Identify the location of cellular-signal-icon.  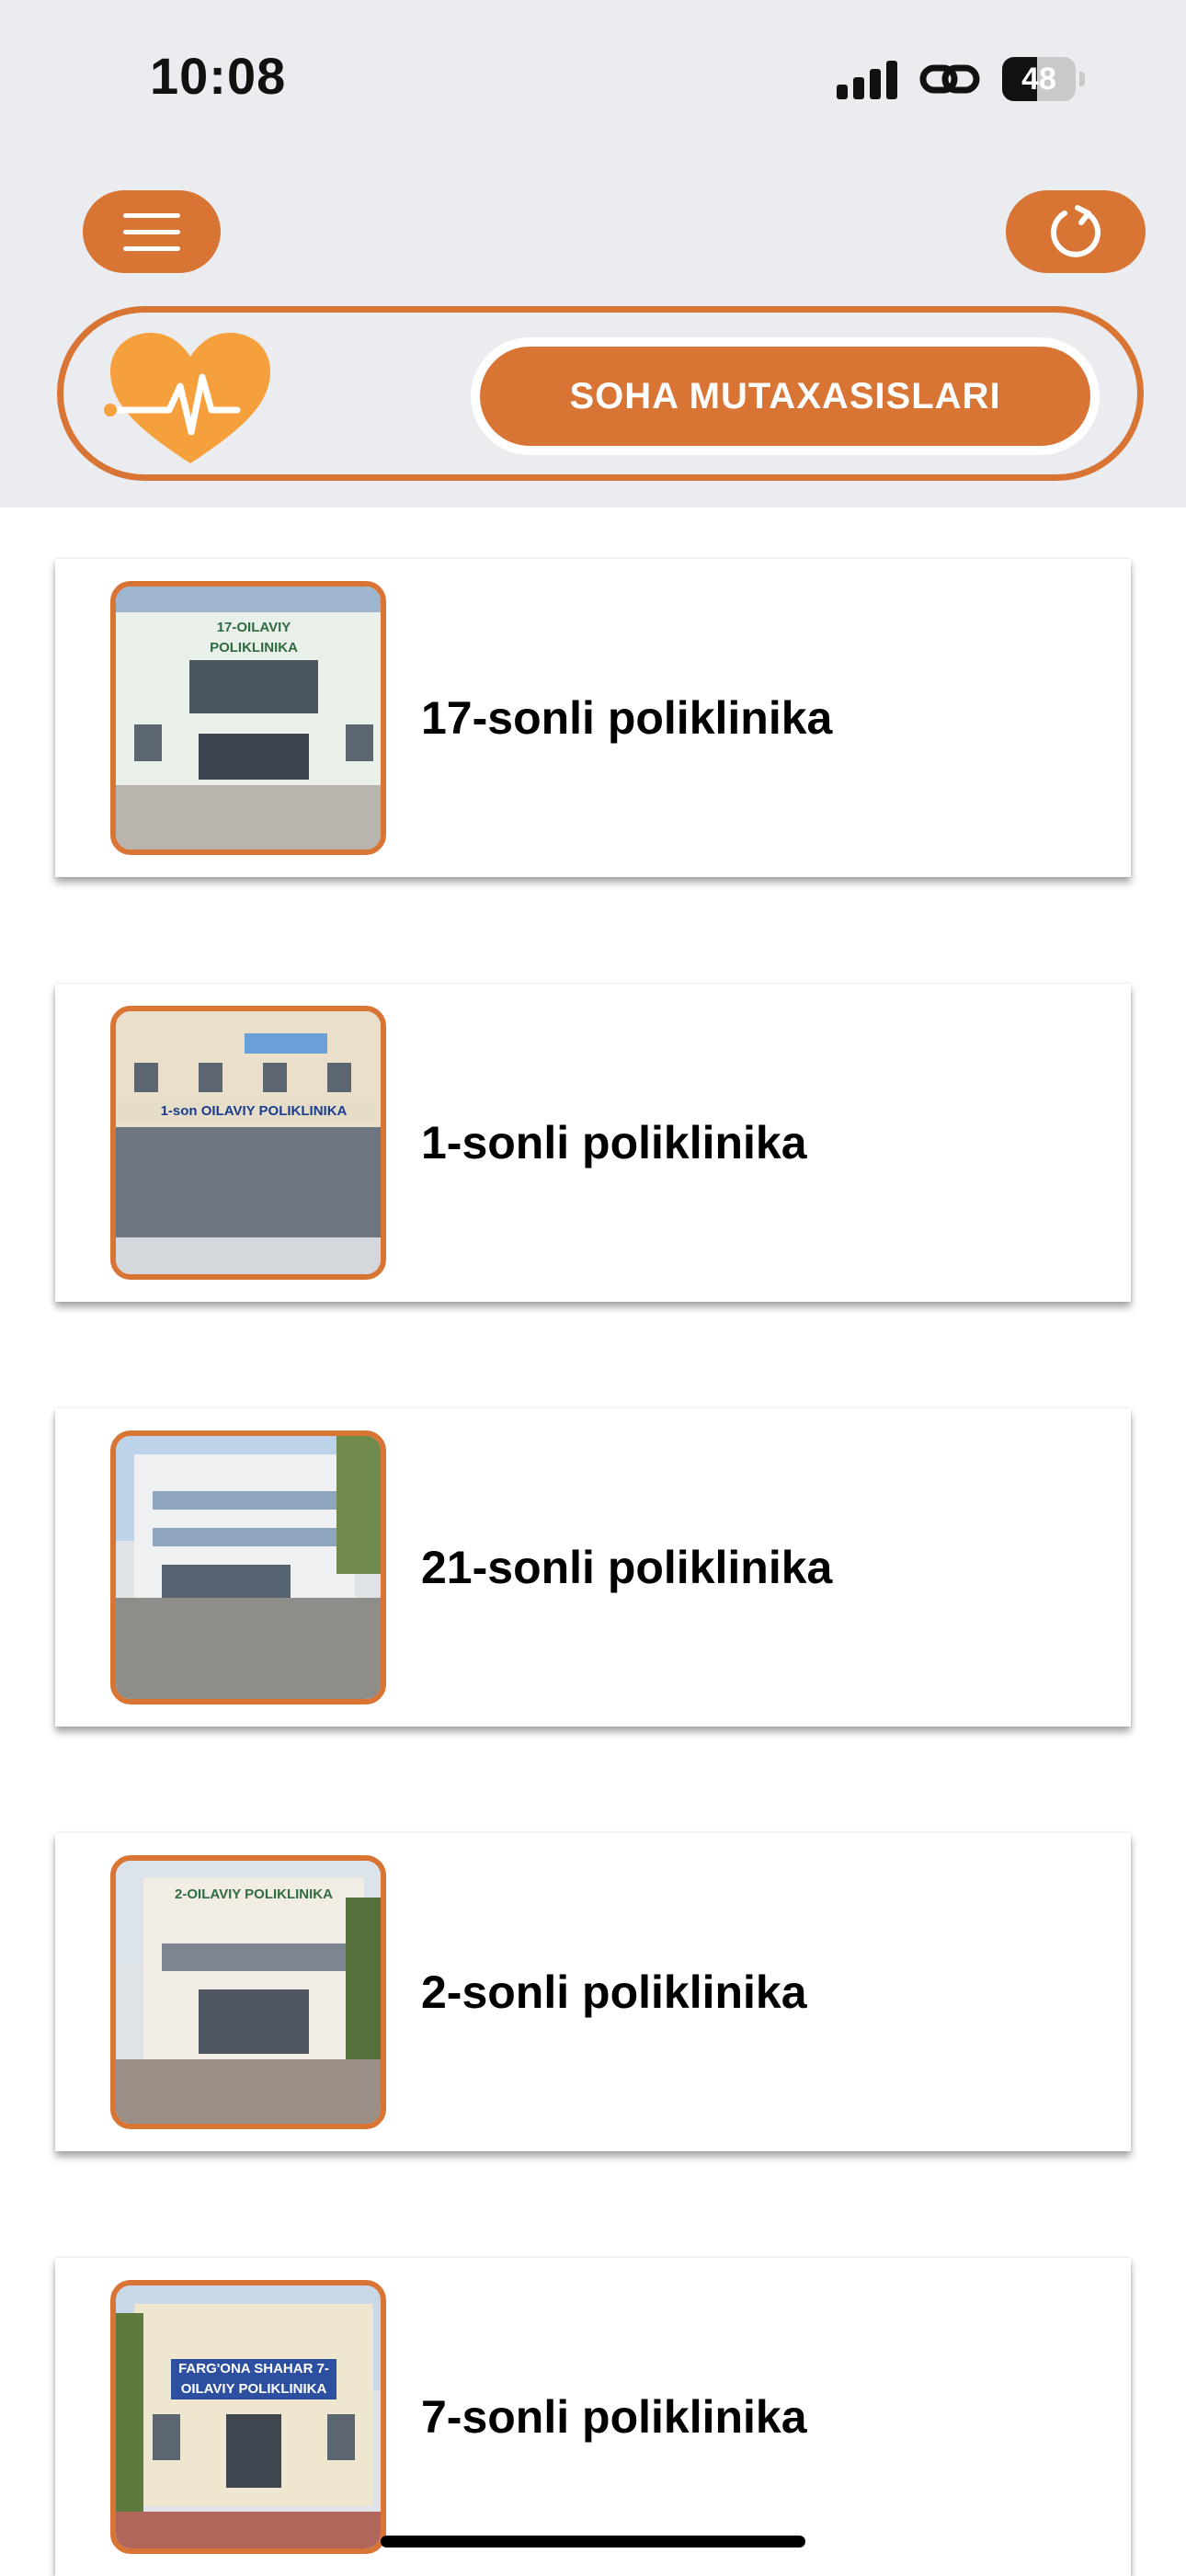
(867, 79).